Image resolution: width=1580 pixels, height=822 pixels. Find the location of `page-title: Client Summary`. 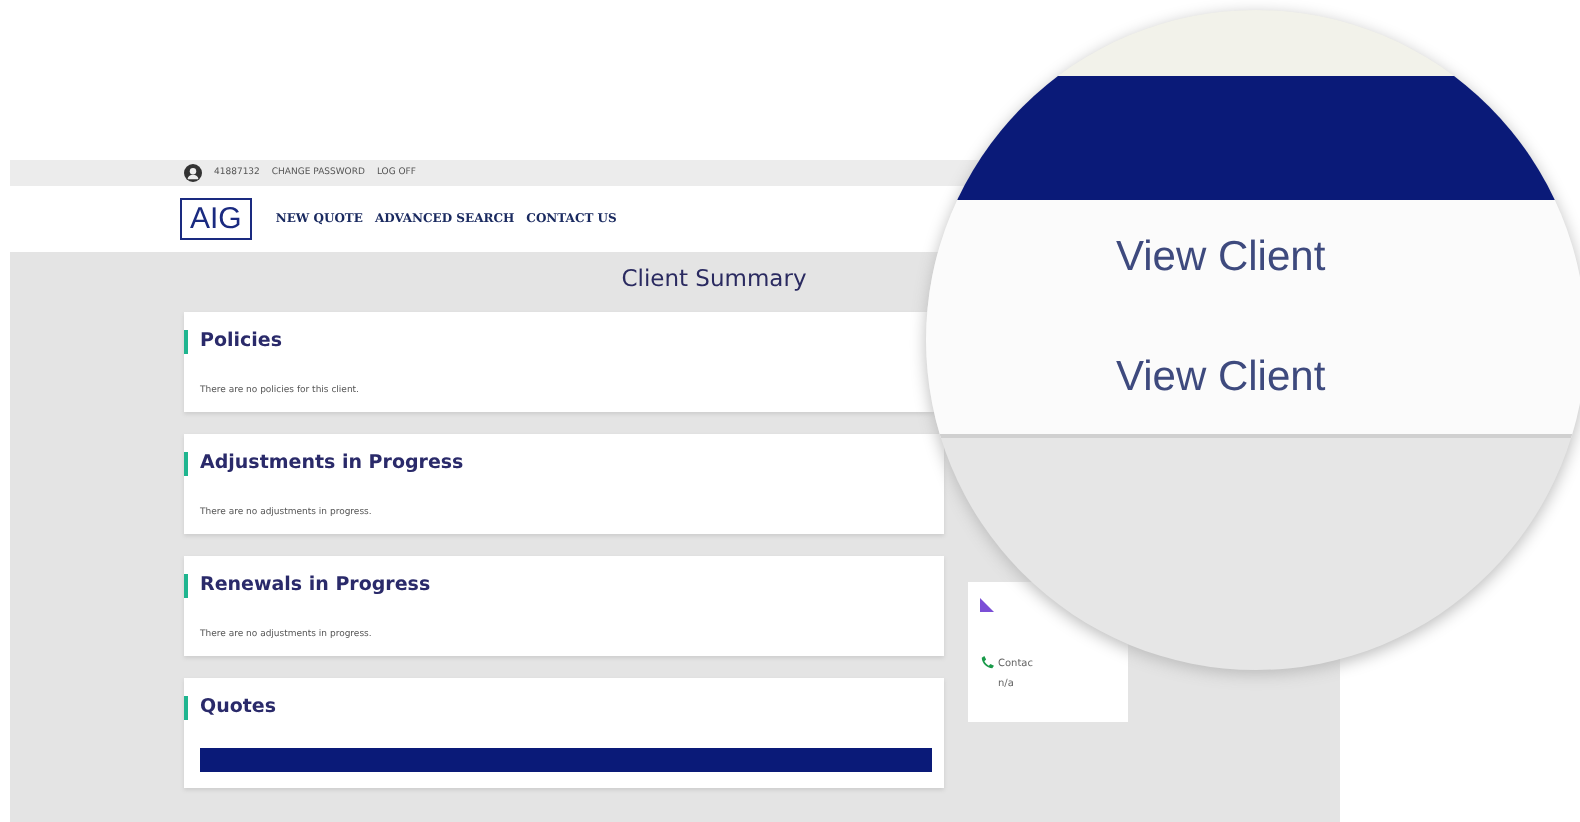

page-title: Client Summary is located at coordinates (714, 277).